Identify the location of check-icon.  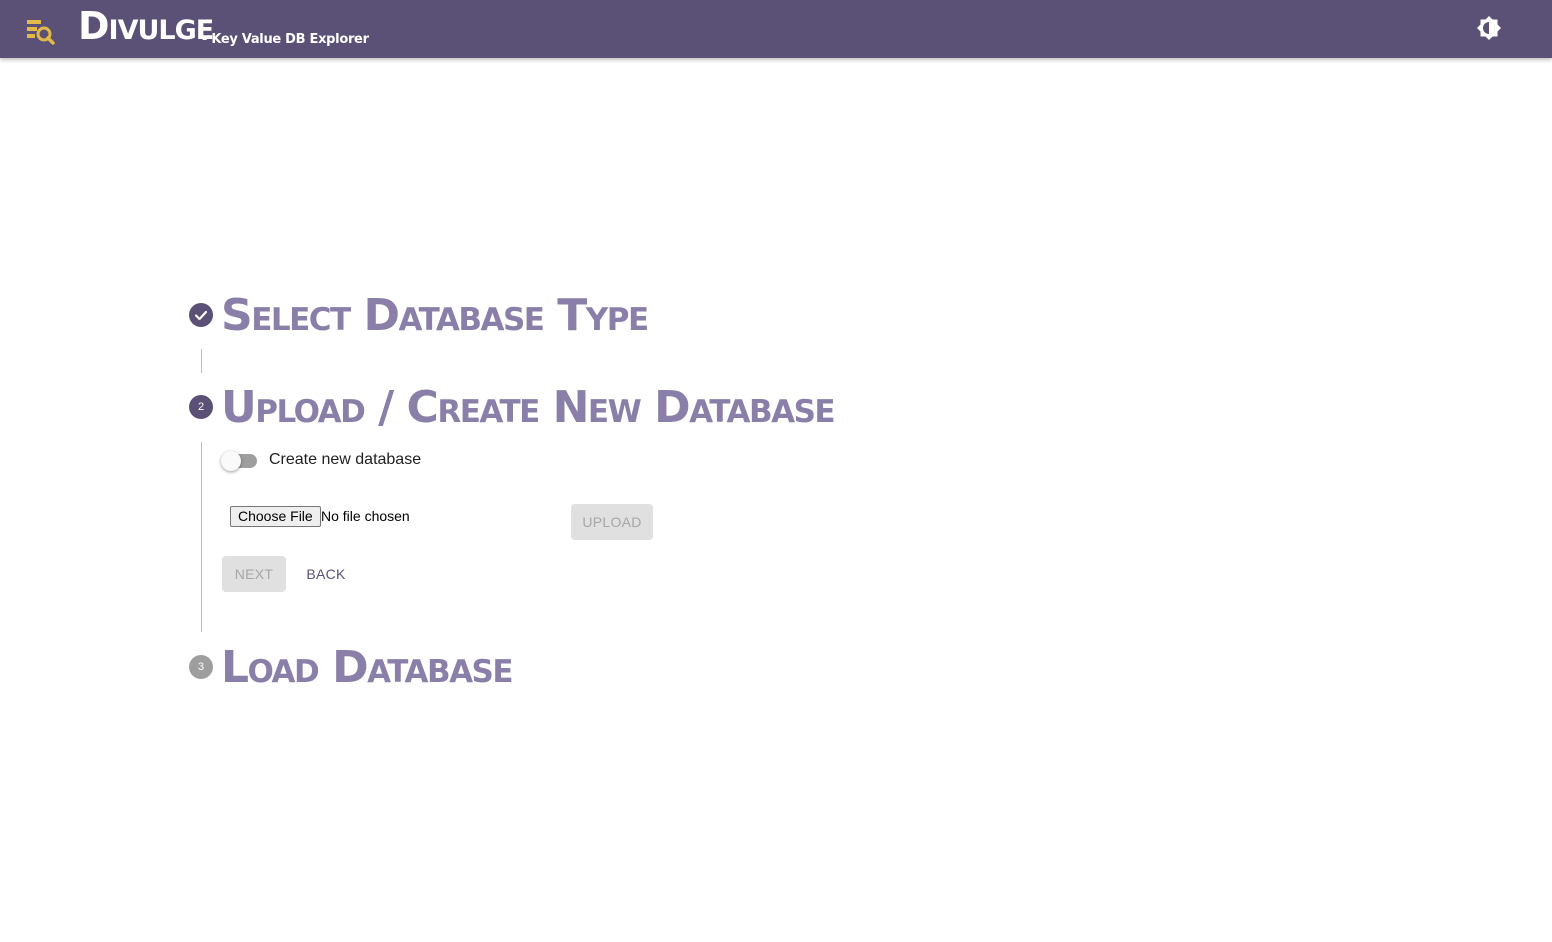
(201, 315).